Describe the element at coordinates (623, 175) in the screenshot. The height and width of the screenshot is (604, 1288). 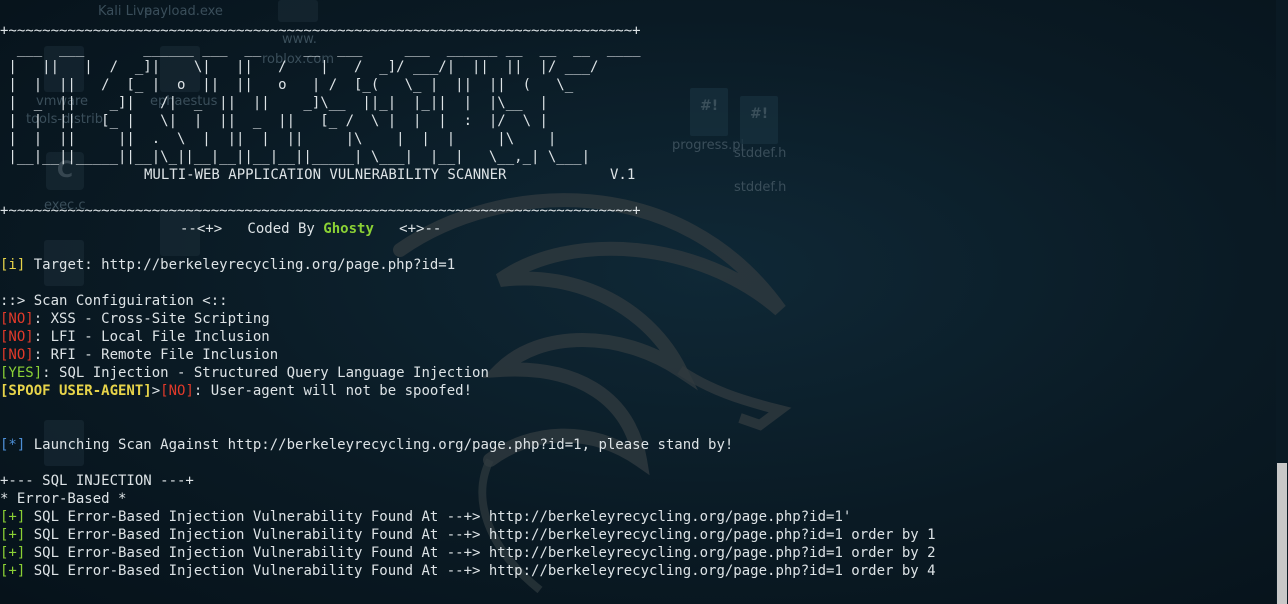
I see `banner-version: V.1` at that location.